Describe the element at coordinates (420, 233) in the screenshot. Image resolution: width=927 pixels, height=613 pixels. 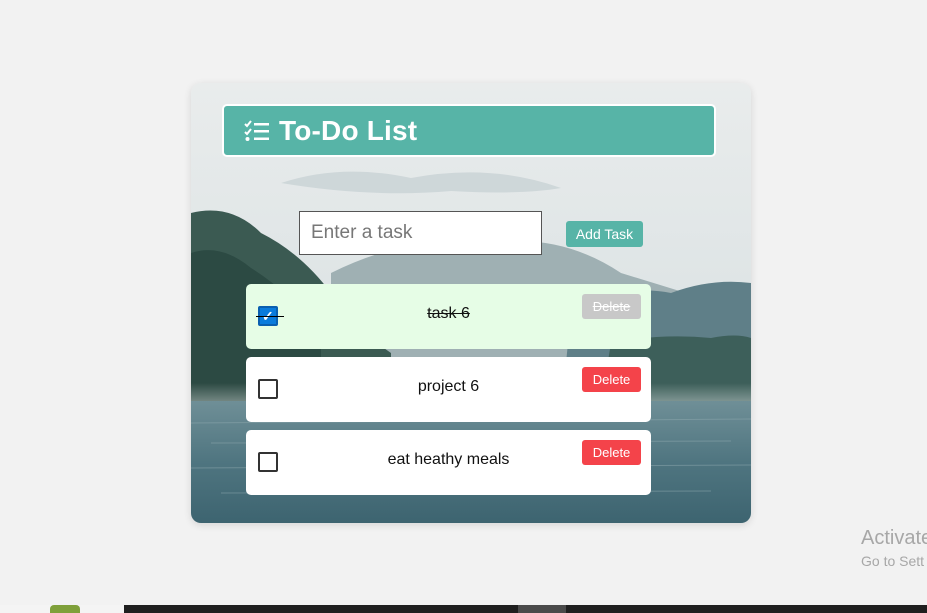
I see `task-input` at that location.